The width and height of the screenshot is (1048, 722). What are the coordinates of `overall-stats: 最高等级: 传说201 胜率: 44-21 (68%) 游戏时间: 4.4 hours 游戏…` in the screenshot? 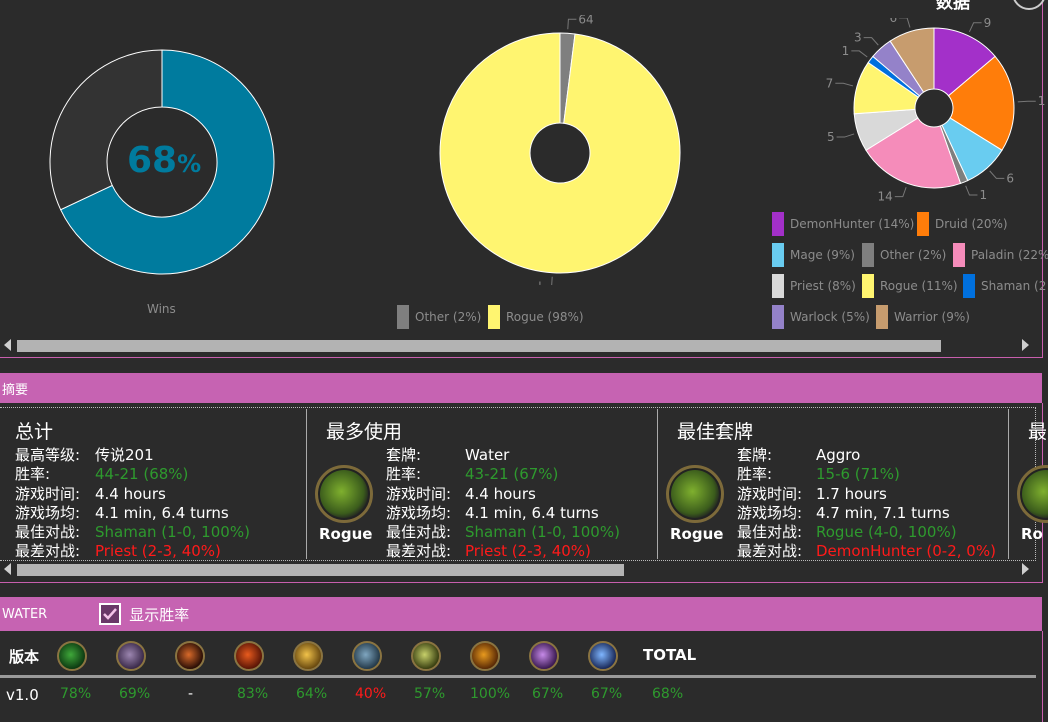 It's located at (132, 504).